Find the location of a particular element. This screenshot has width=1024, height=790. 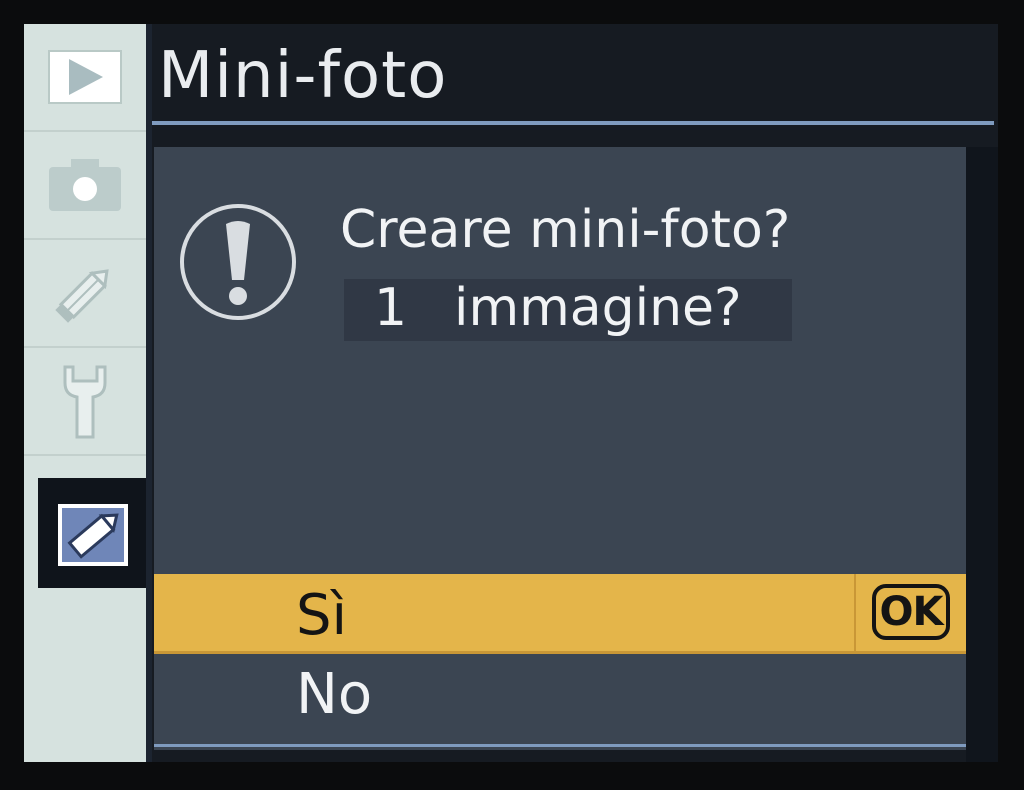

option-yes-separator is located at coordinates (855, 612).